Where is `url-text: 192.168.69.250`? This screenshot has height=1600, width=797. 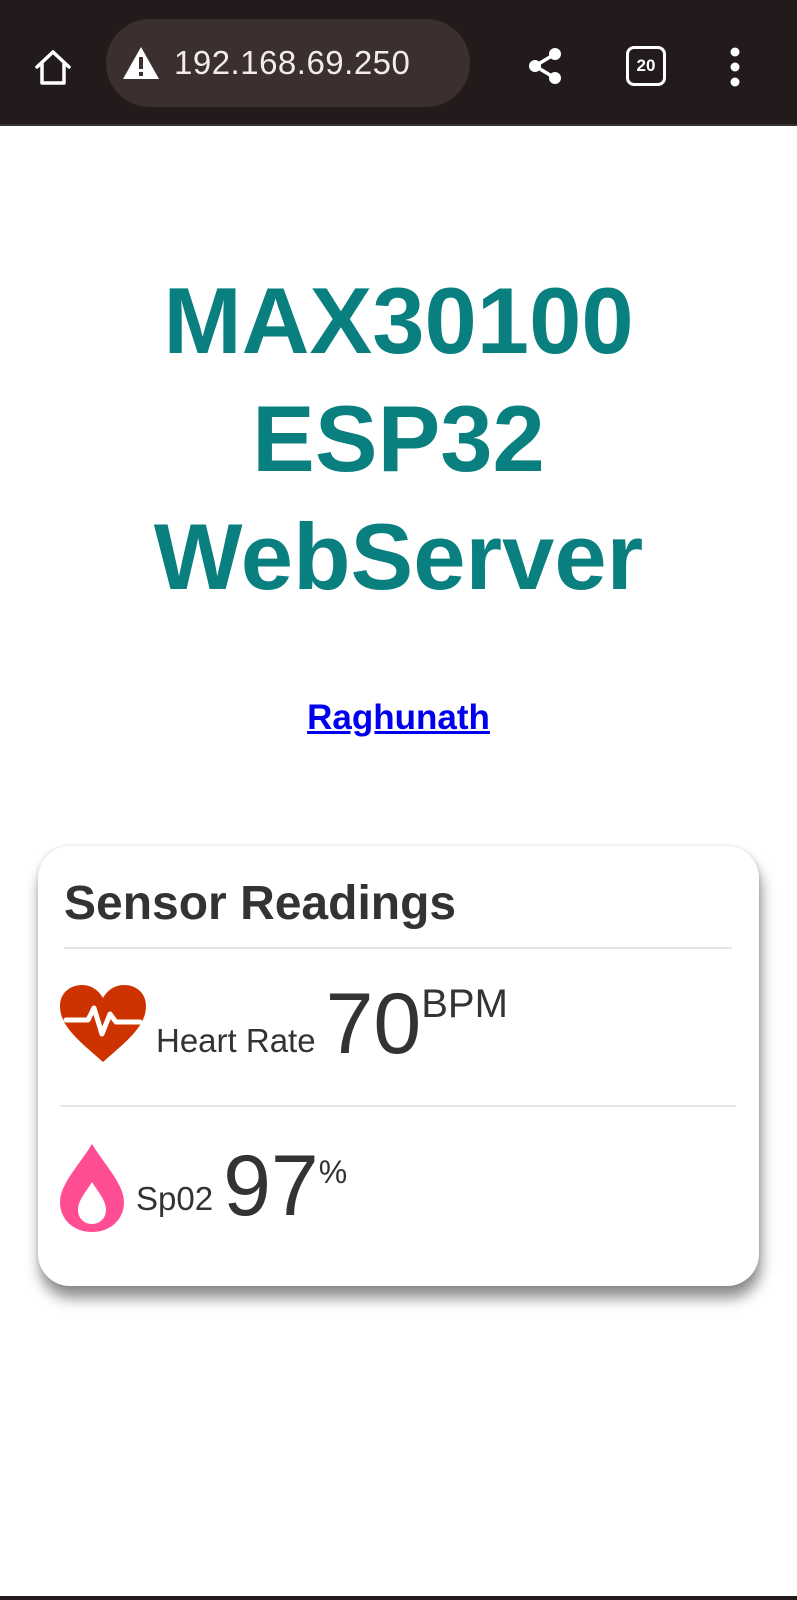
url-text: 192.168.69.250 is located at coordinates (292, 63).